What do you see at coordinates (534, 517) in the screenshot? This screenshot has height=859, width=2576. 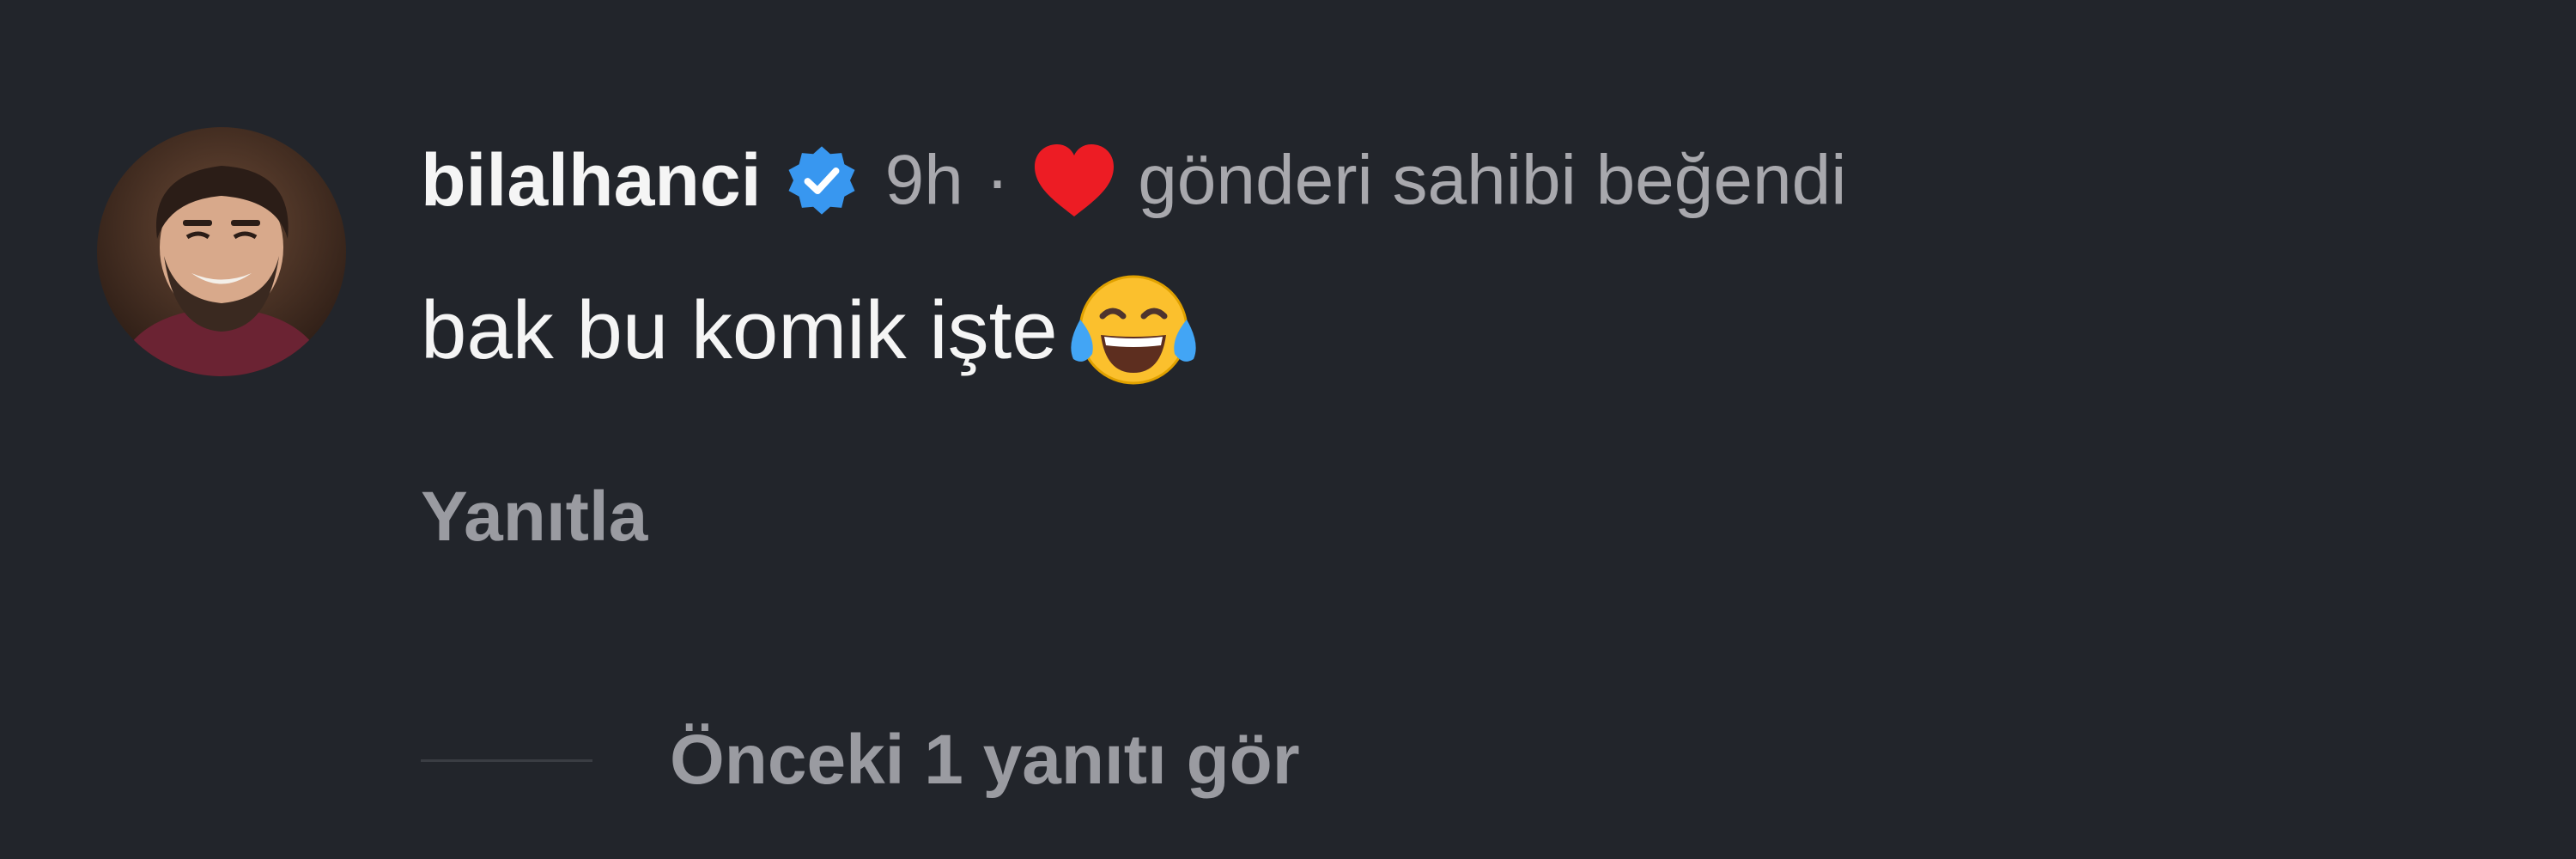 I see `reply-button: Yanıtla` at bounding box center [534, 517].